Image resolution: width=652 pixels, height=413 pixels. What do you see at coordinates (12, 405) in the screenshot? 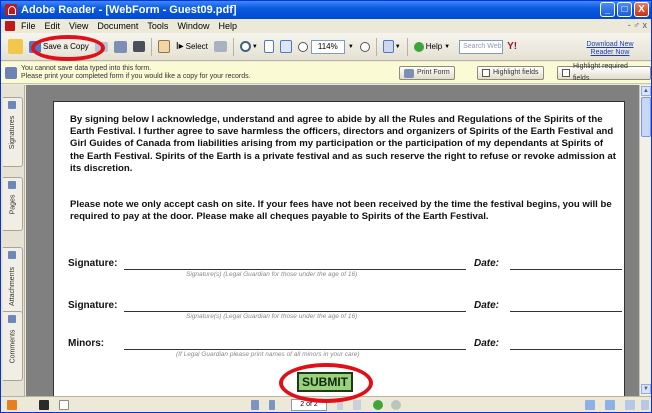
I see `security-icon` at bounding box center [12, 405].